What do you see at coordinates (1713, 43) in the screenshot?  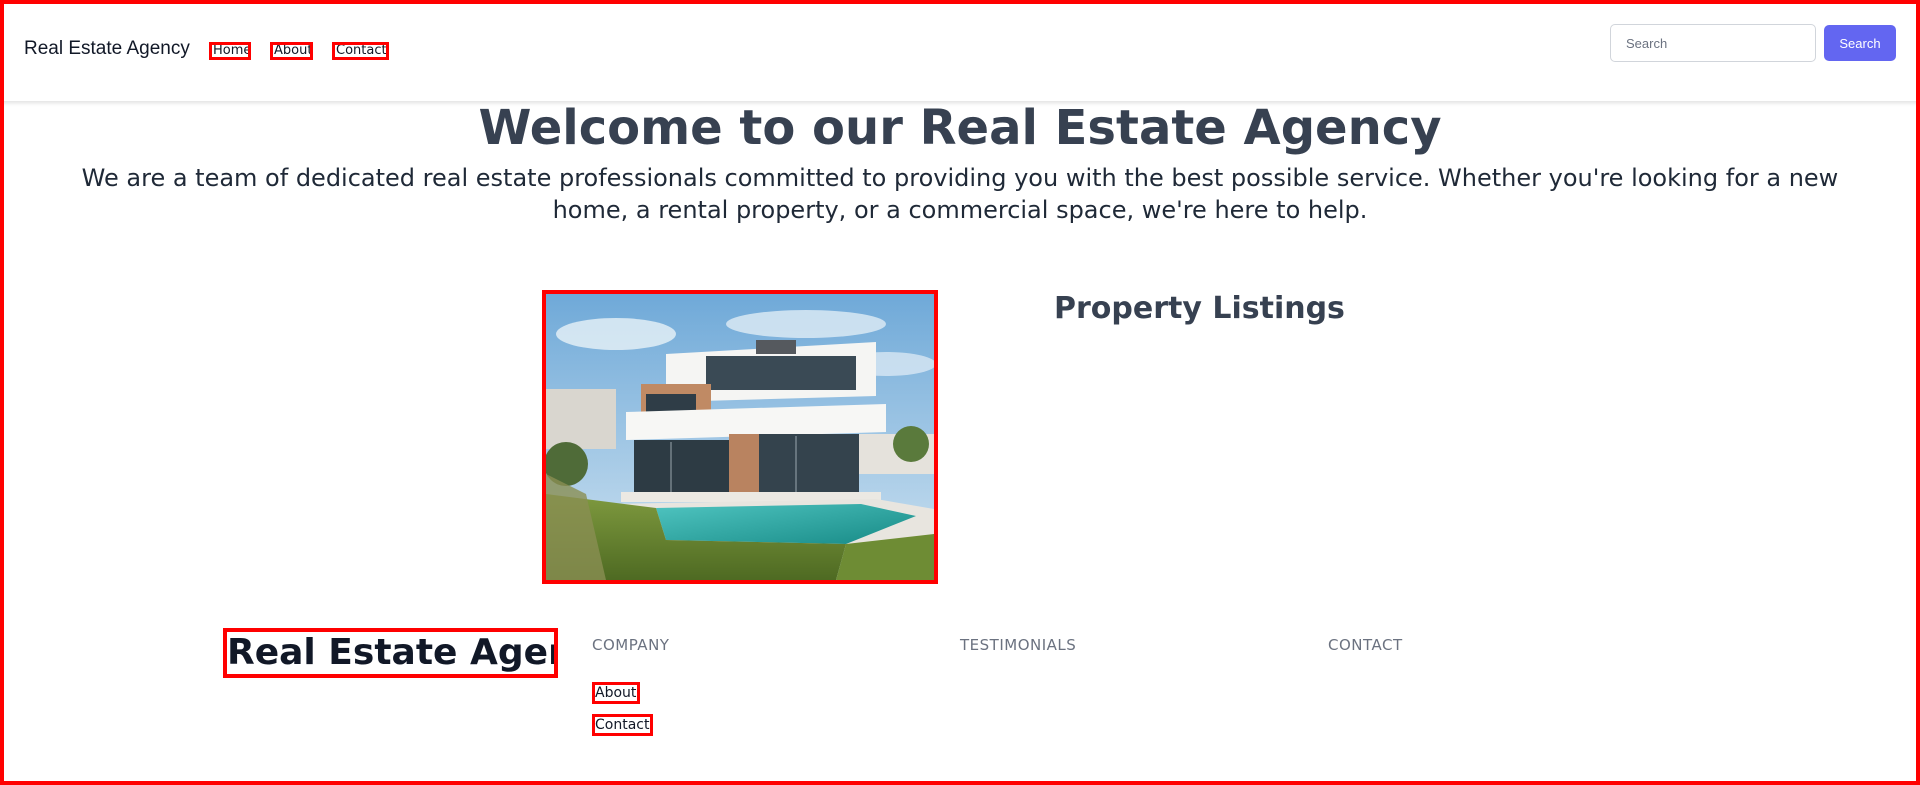 I see `search-input` at bounding box center [1713, 43].